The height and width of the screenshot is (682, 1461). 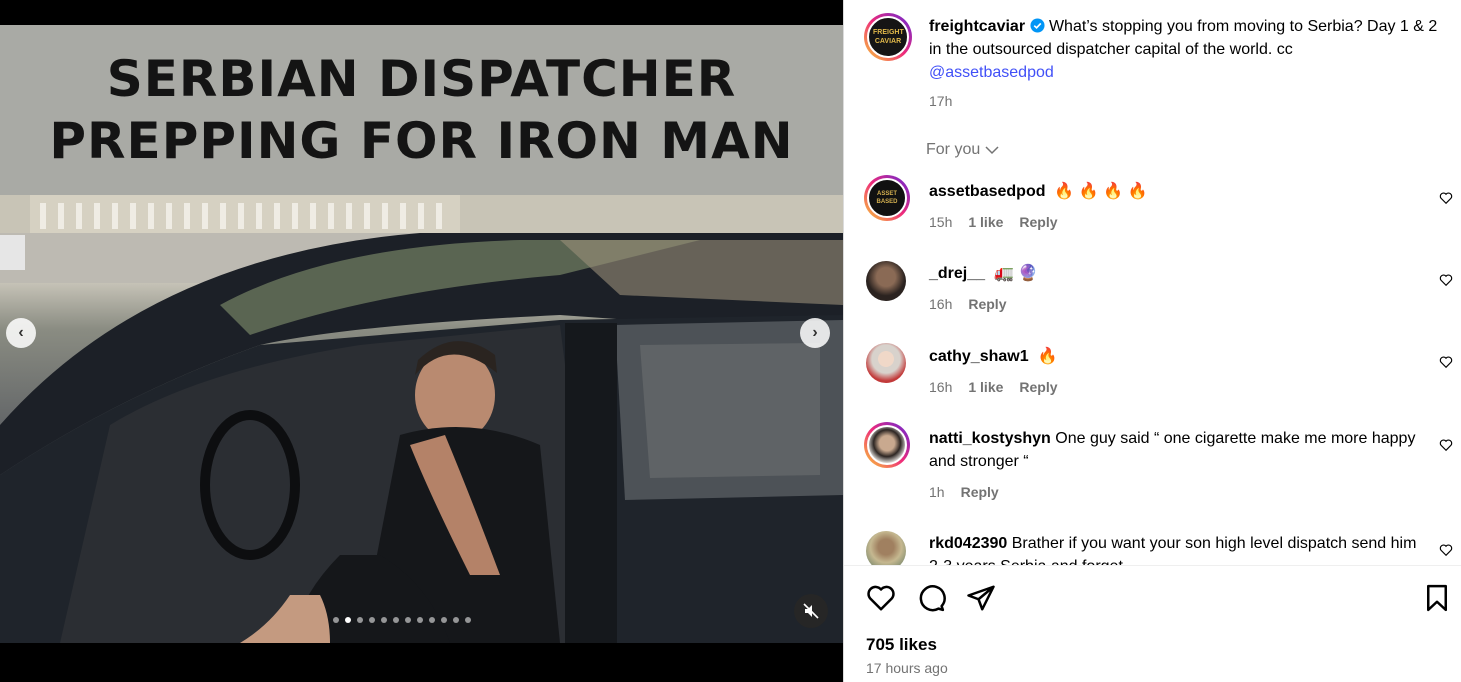 I want to click on comment-meta: 1h Reply, so click(x=964, y=492).